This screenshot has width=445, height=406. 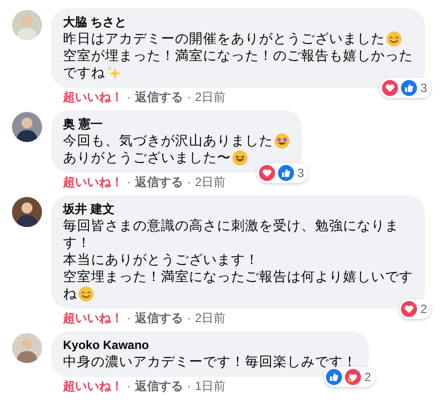 I want to click on comment-text: す！, so click(x=77, y=242).